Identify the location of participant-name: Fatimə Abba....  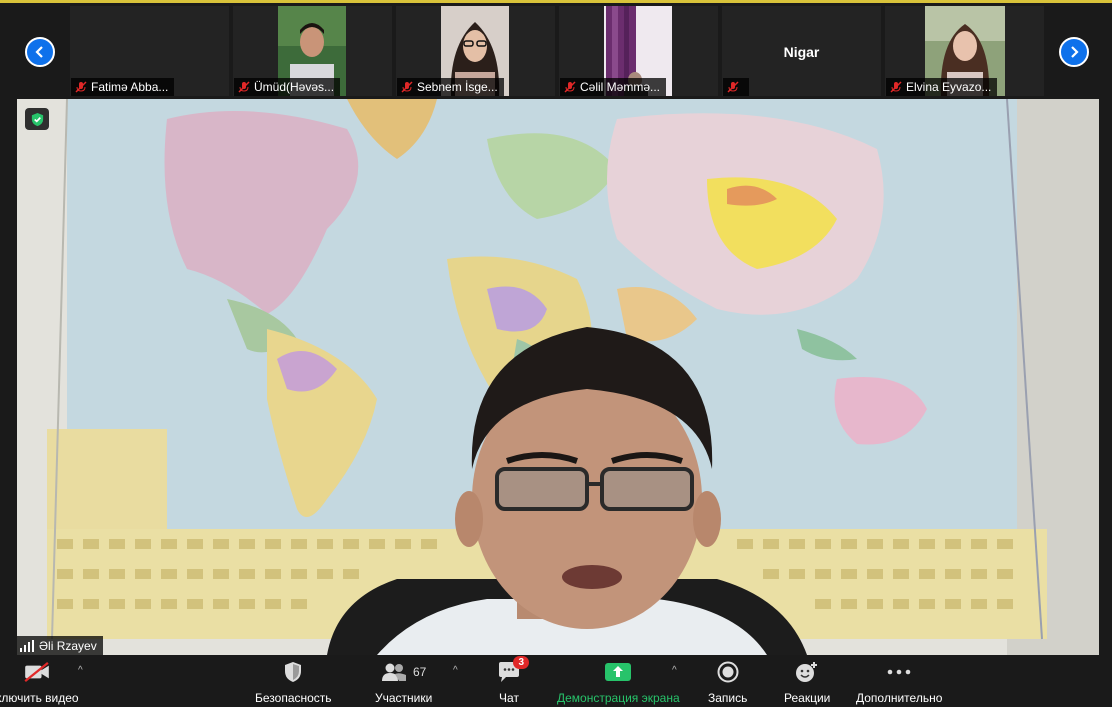
(130, 87).